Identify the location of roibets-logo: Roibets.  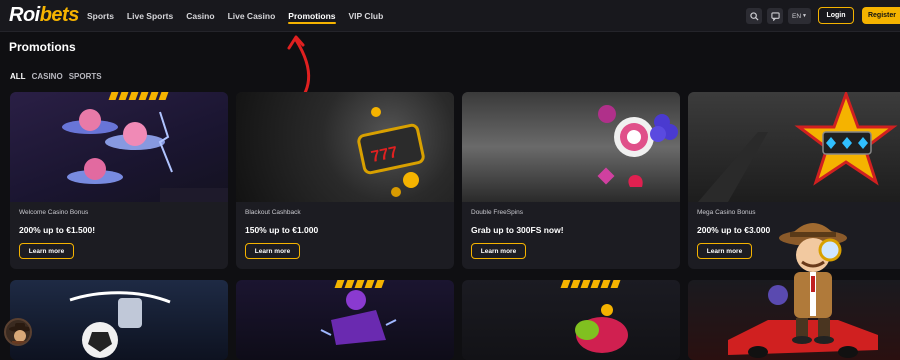
(44, 15).